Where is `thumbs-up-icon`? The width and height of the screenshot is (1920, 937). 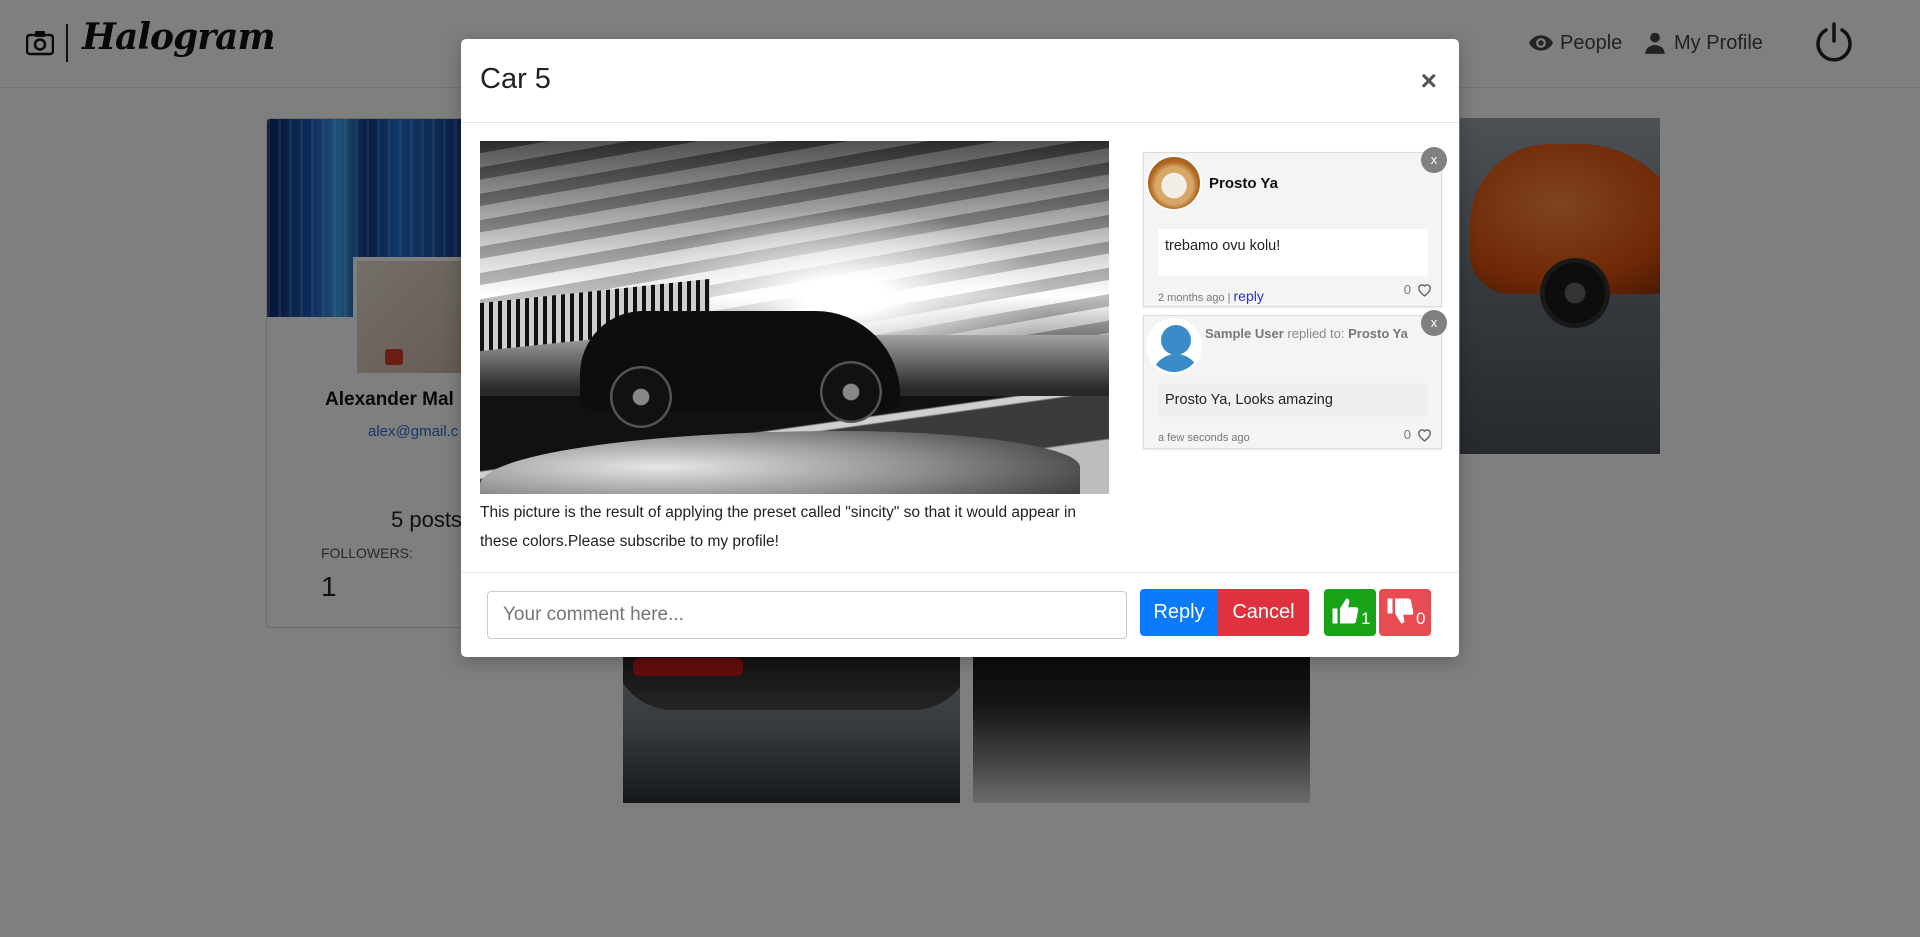 thumbs-up-icon is located at coordinates (1345, 611).